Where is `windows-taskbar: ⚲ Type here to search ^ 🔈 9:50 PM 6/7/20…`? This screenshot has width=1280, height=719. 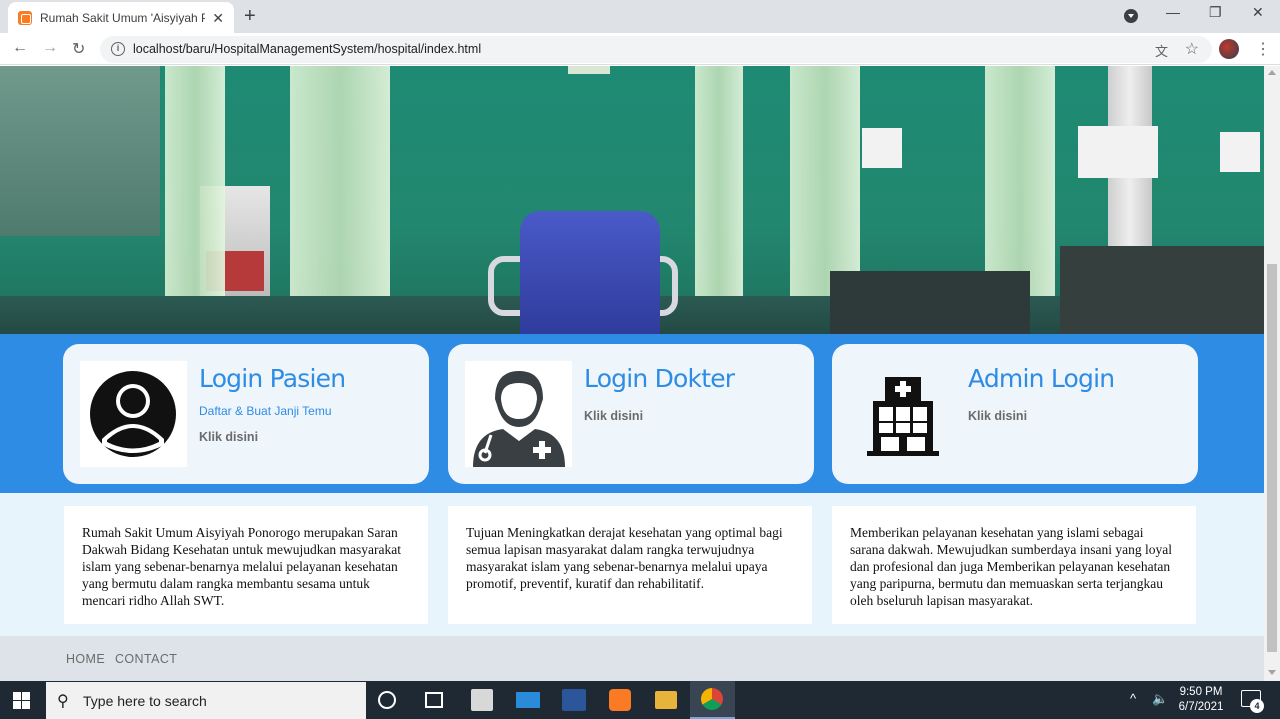 windows-taskbar: ⚲ Type here to search ^ 🔈 9:50 PM 6/7/20… is located at coordinates (640, 700).